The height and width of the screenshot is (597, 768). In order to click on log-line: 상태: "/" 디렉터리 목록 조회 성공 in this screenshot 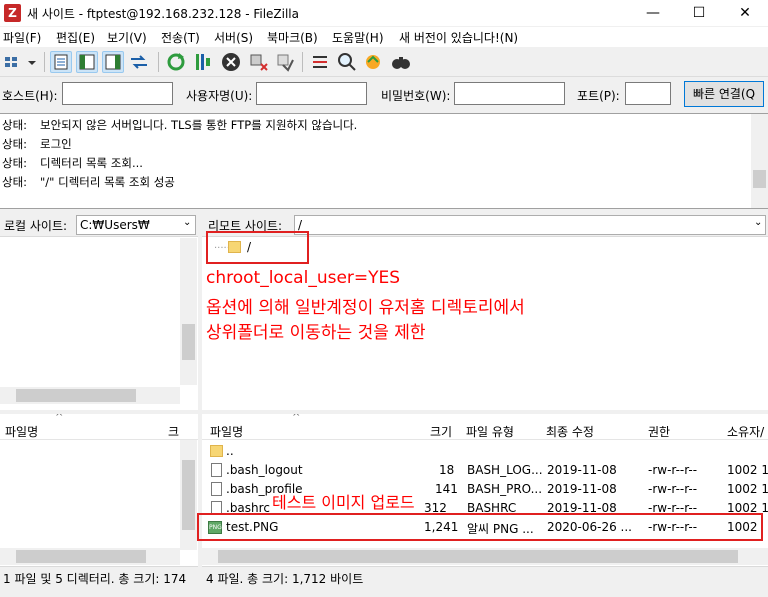, I will do `click(88, 182)`.